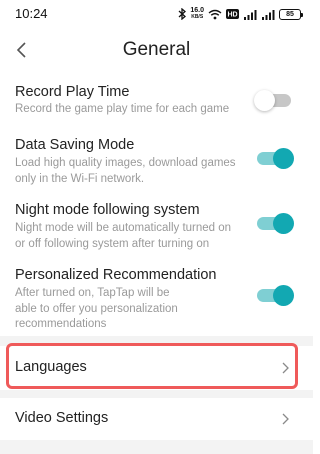 Image resolution: width=320 pixels, height=454 pixels. Describe the element at coordinates (156, 368) in the screenshot. I see `languages-row: Languages` at that location.